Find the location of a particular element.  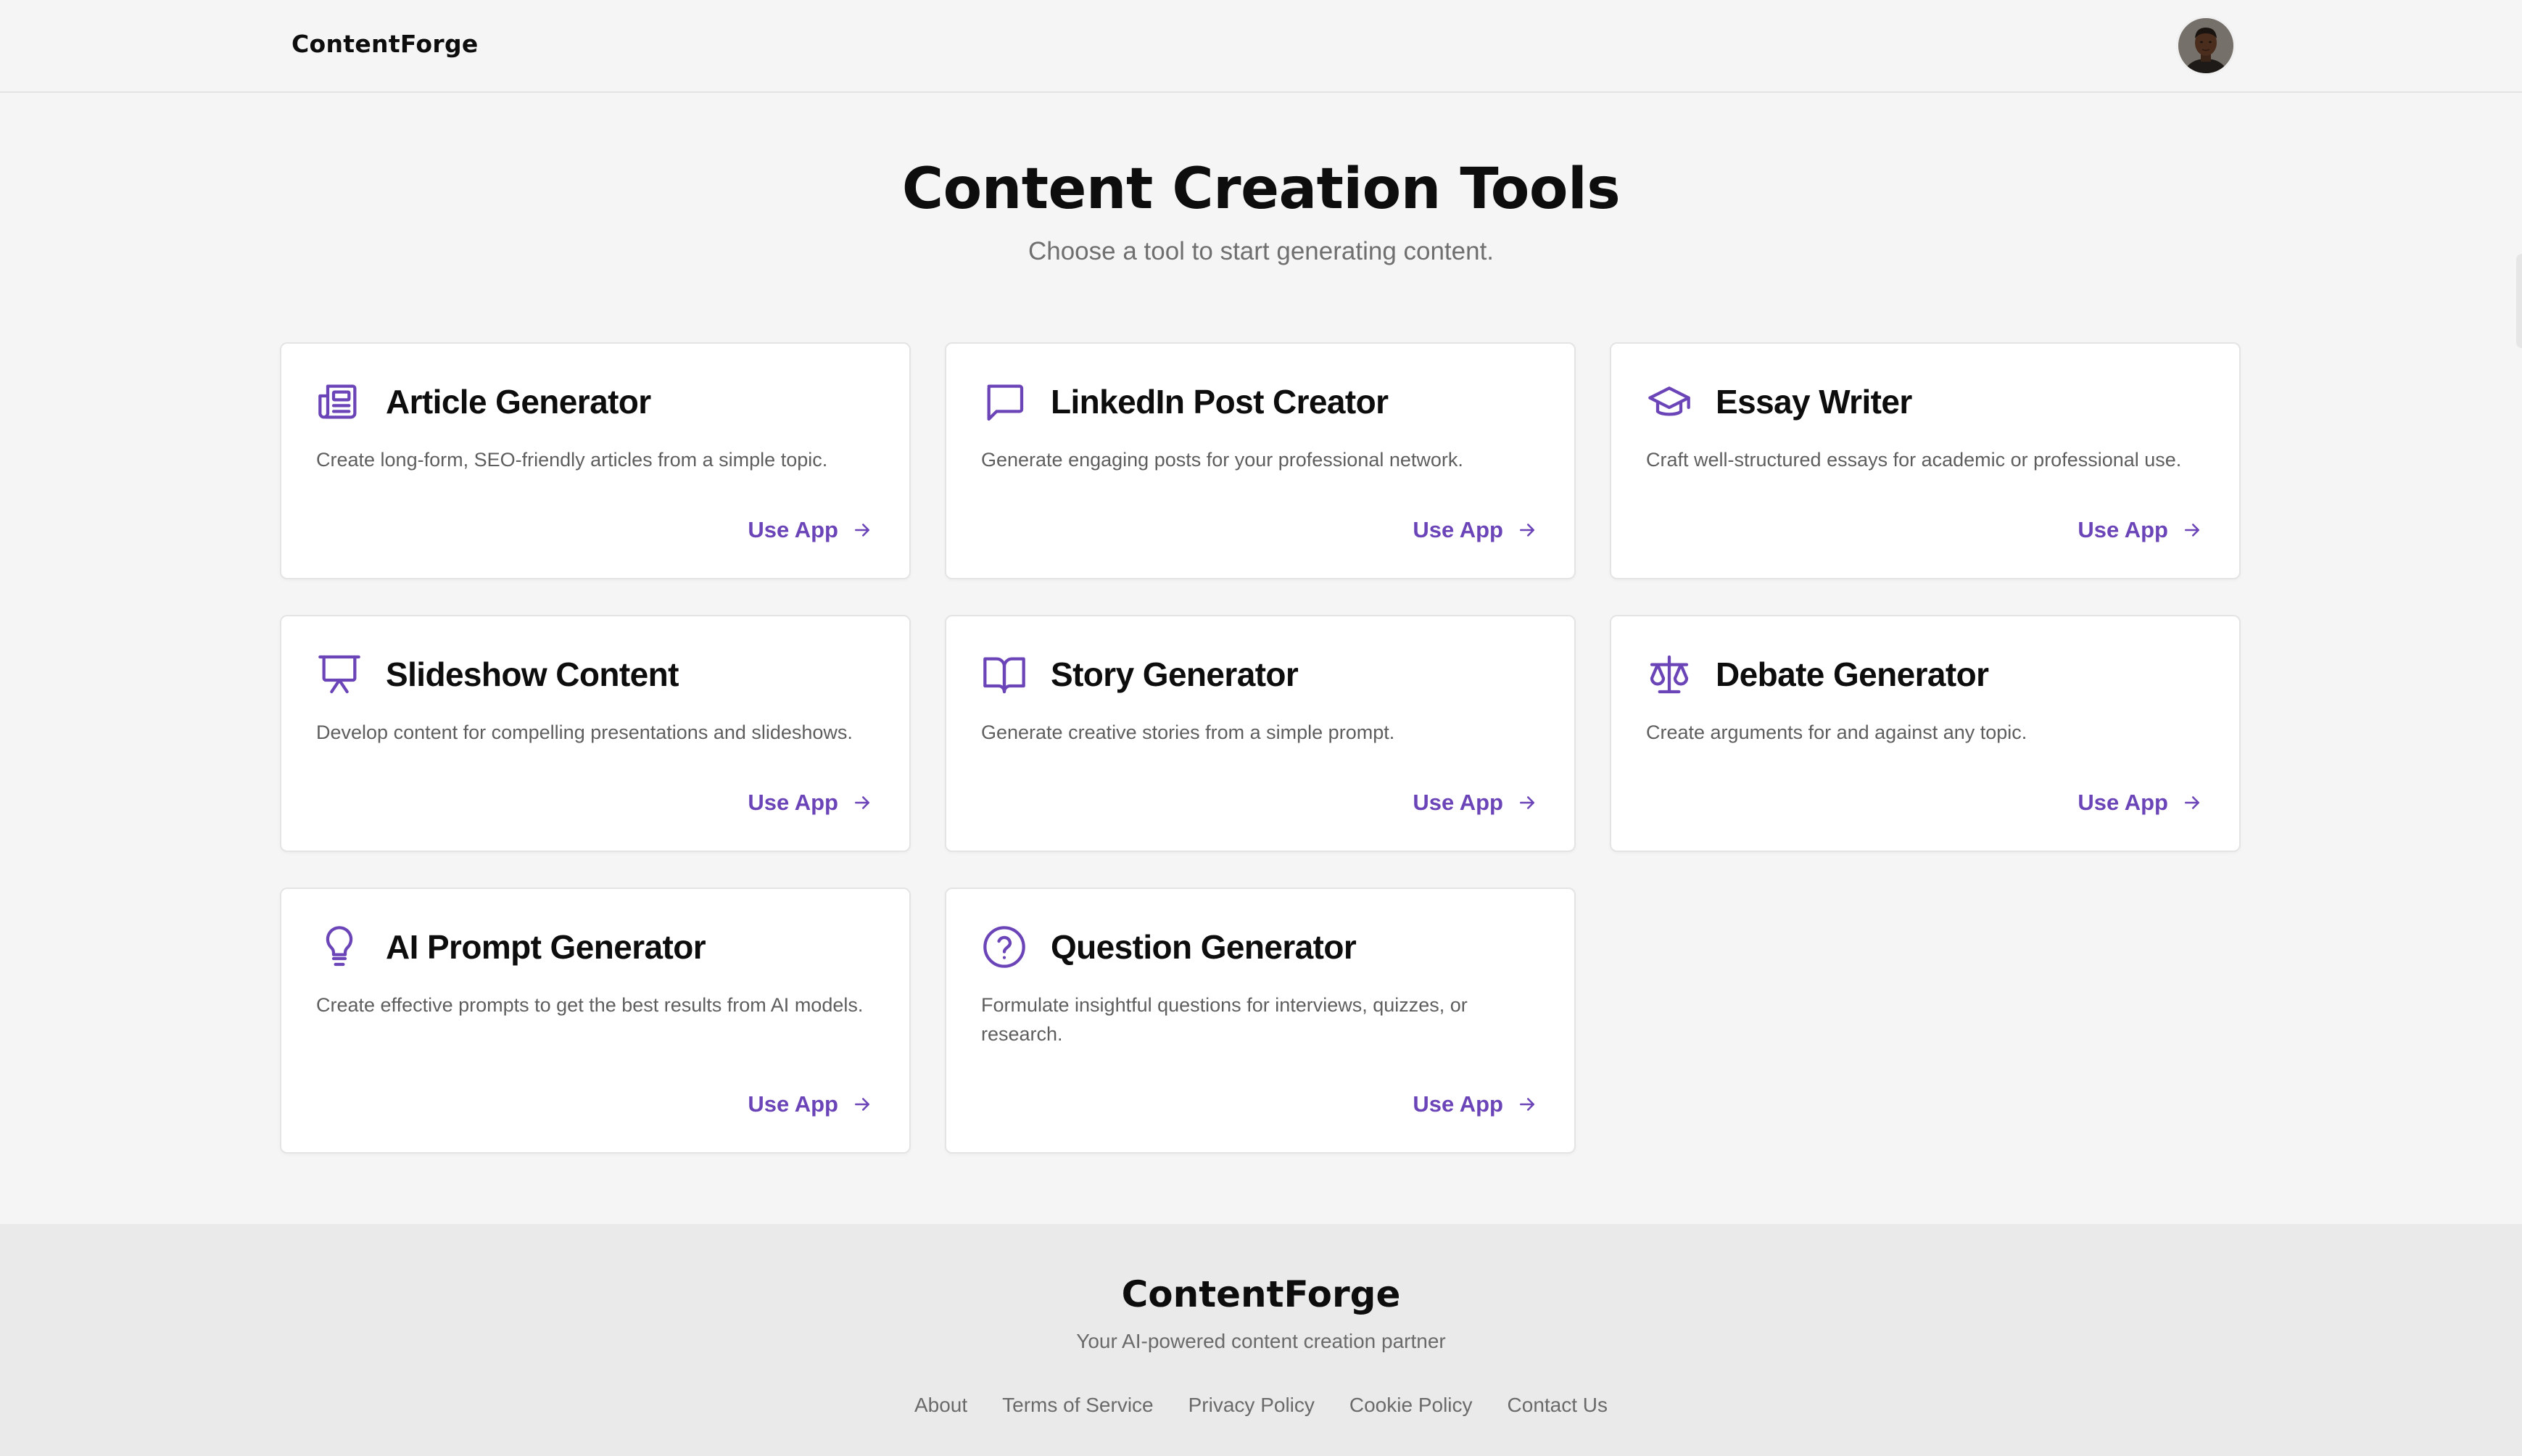

question-circle-icon is located at coordinates (1005, 947).